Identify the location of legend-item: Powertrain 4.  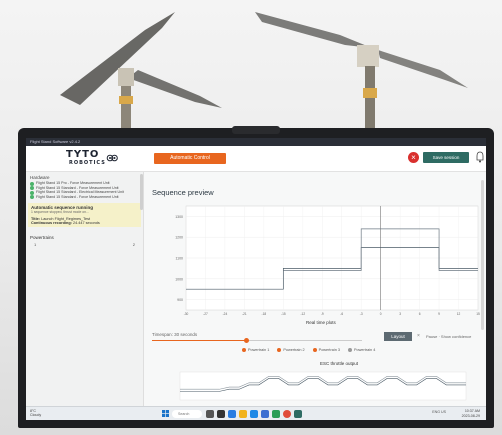
(361, 350).